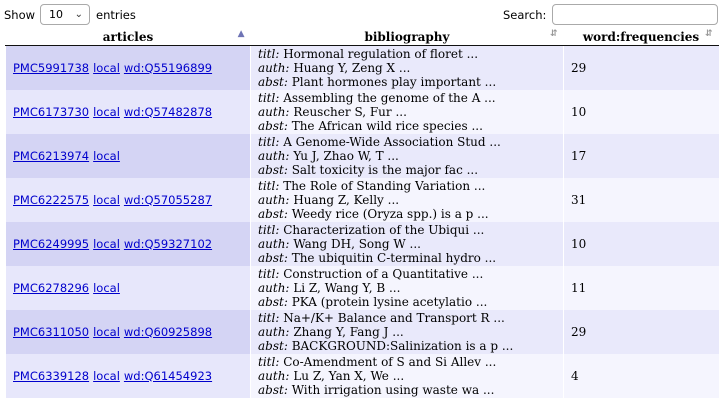 Image resolution: width=720 pixels, height=405 pixels. What do you see at coordinates (360, 15) in the screenshot?
I see `table-controls: Show 10 ⌄ entries Search:` at bounding box center [360, 15].